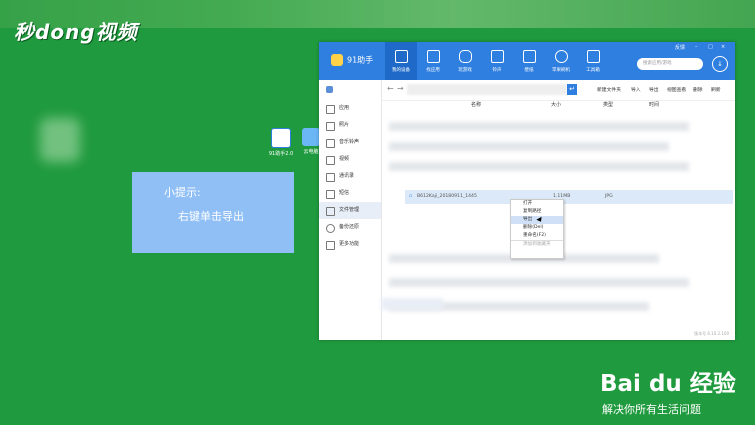 This screenshot has height=425, width=755. I want to click on column-header: 名称 大小 类型 时间, so click(558, 106).